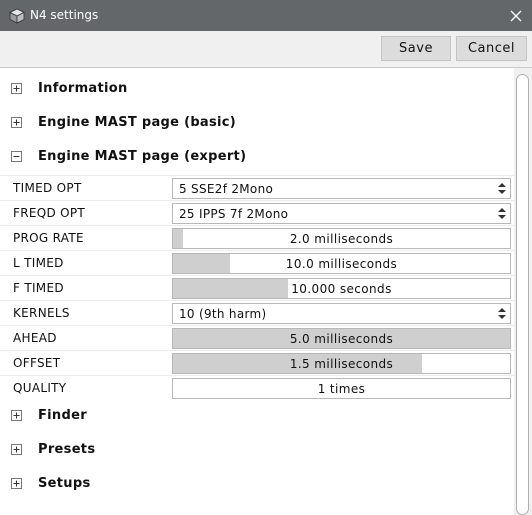 The height and width of the screenshot is (515, 532). What do you see at coordinates (62, 415) in the screenshot?
I see `section-label: Finder` at bounding box center [62, 415].